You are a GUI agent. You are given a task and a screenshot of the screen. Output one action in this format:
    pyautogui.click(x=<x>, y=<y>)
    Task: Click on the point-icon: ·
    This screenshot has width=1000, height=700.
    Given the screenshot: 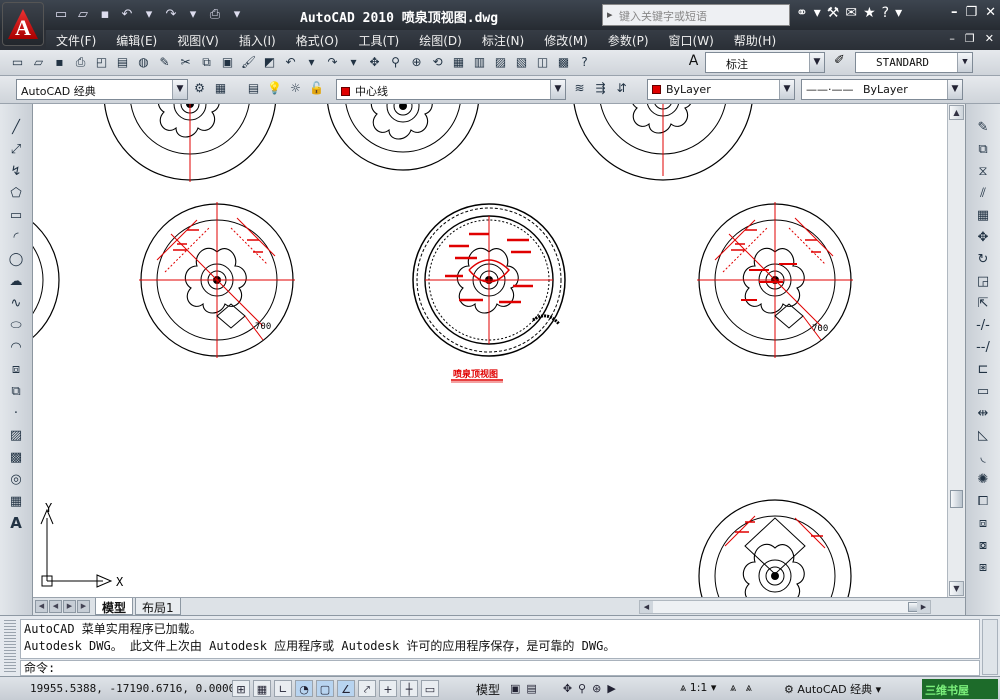 What is the action you would take?
    pyautogui.click(x=16, y=413)
    